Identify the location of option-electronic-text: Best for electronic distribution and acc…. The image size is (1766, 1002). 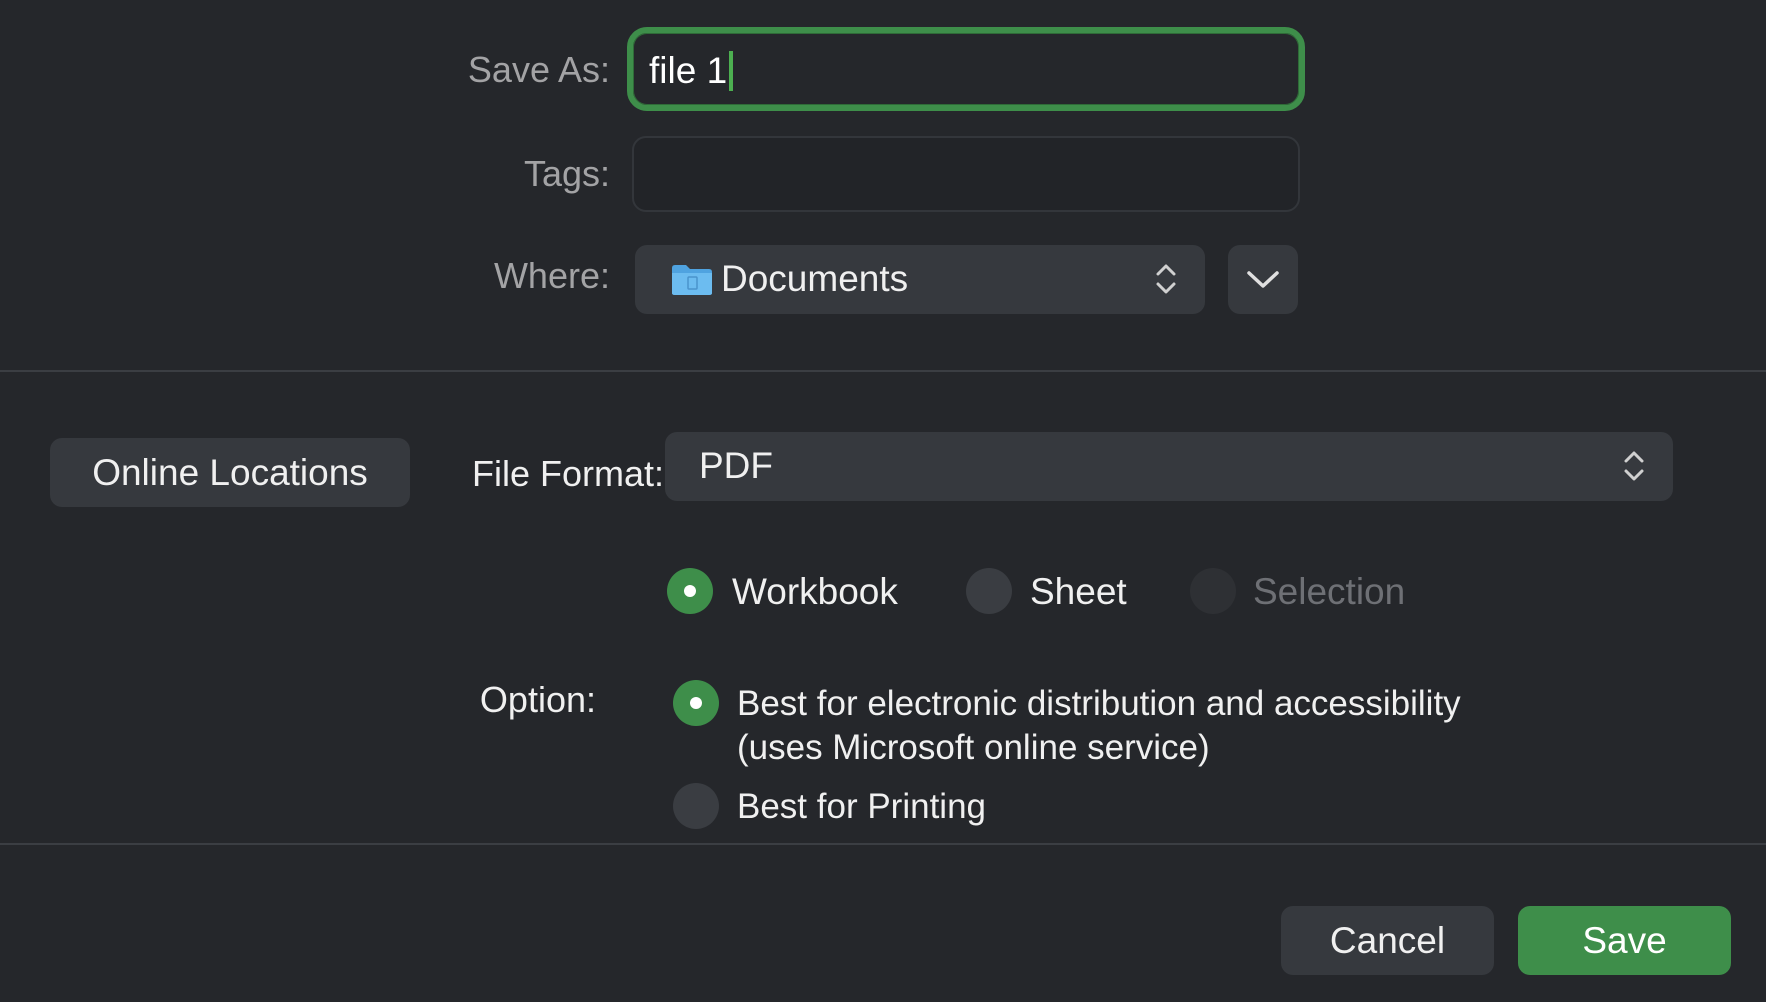
(1099, 726).